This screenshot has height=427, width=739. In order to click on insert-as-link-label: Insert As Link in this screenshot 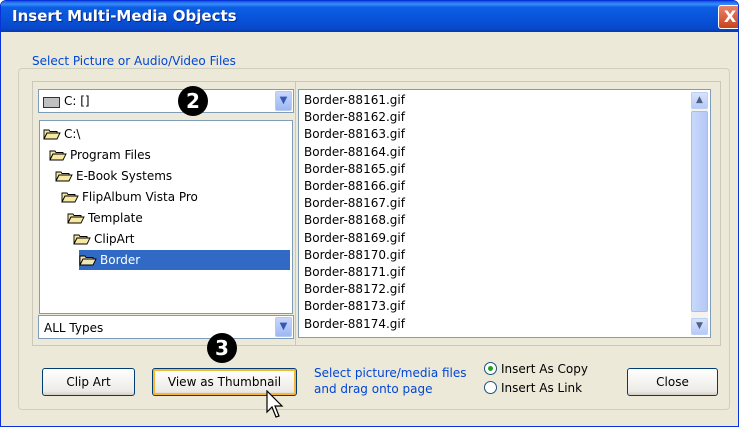, I will do `click(542, 388)`.